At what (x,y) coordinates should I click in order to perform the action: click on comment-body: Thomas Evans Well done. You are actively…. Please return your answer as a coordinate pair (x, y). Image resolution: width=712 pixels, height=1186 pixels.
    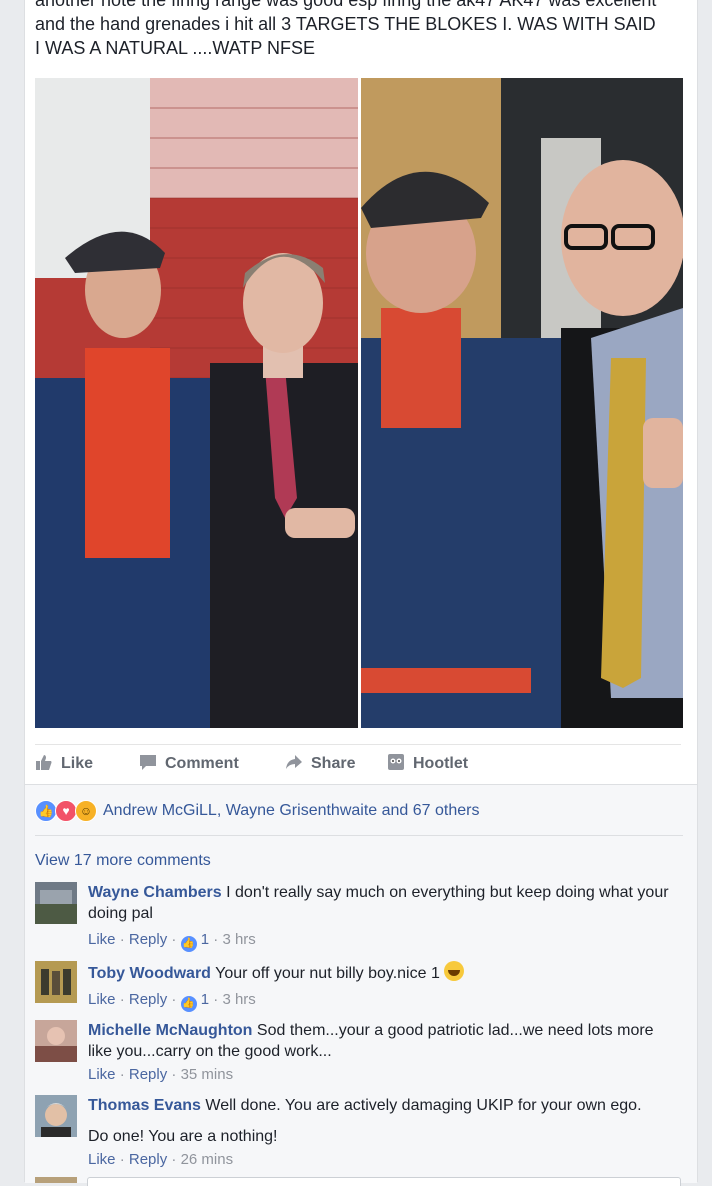
    Looking at the image, I should click on (383, 1132).